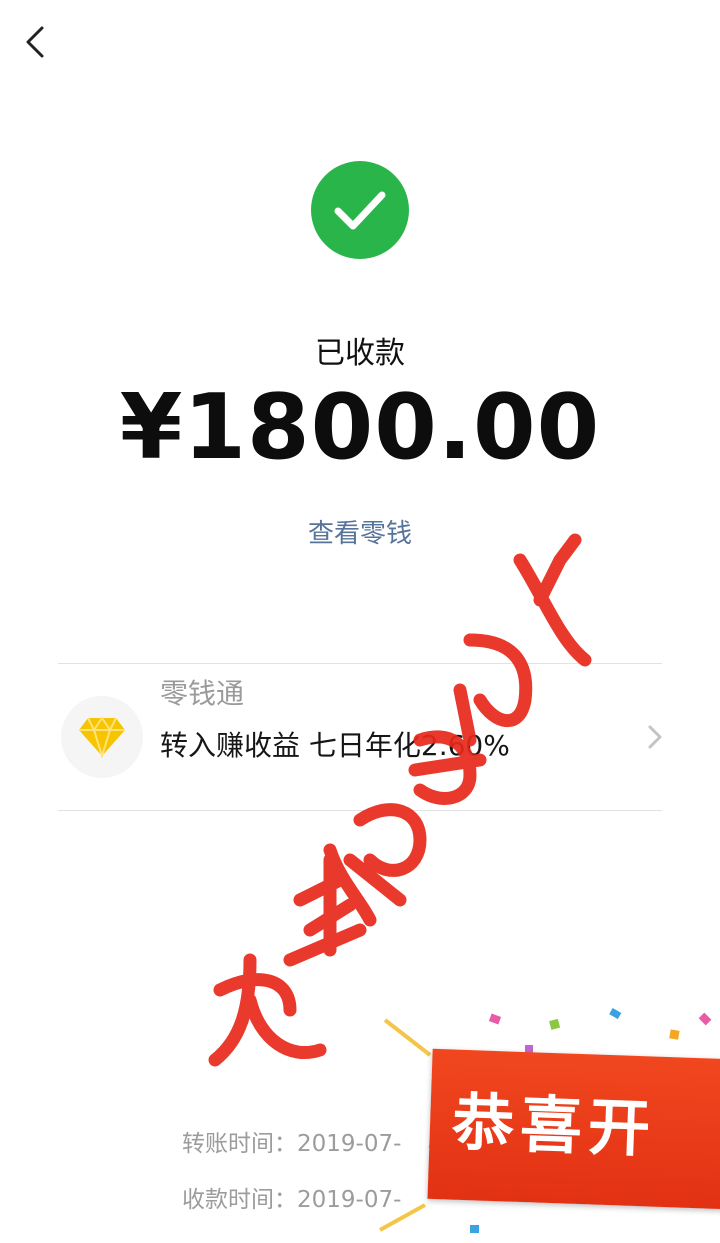 Image resolution: width=720 pixels, height=1243 pixels. Describe the element at coordinates (554, 1125) in the screenshot. I see `banner-text: 恭喜开` at that location.